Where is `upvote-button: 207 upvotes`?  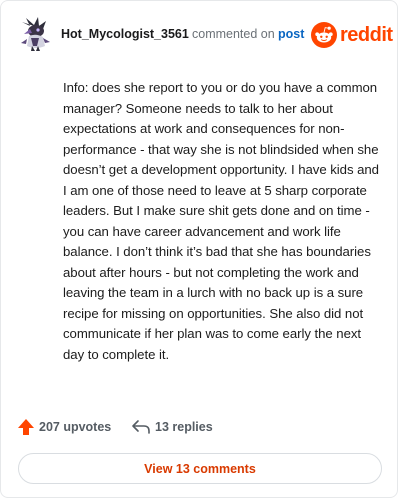 upvote-button: 207 upvotes is located at coordinates (64, 427).